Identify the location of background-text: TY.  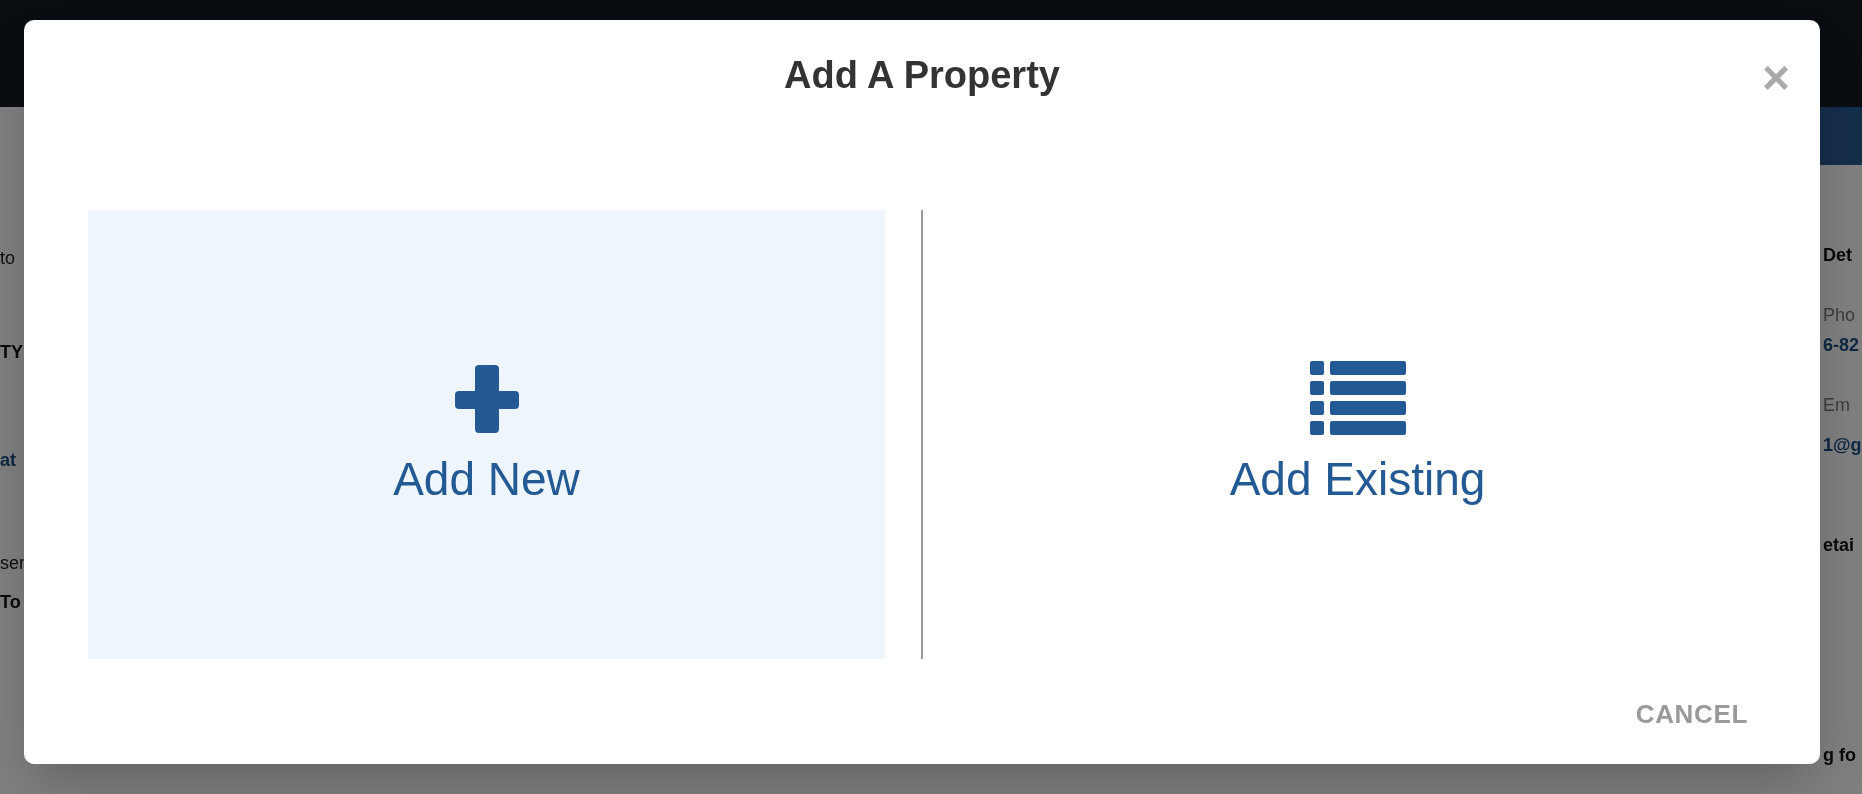
(11, 352).